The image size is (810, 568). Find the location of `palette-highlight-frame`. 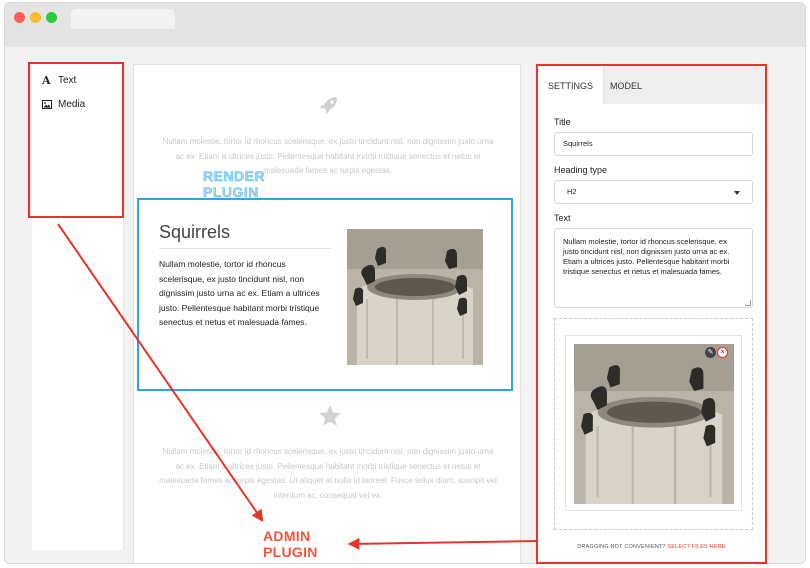

palette-highlight-frame is located at coordinates (76, 140).